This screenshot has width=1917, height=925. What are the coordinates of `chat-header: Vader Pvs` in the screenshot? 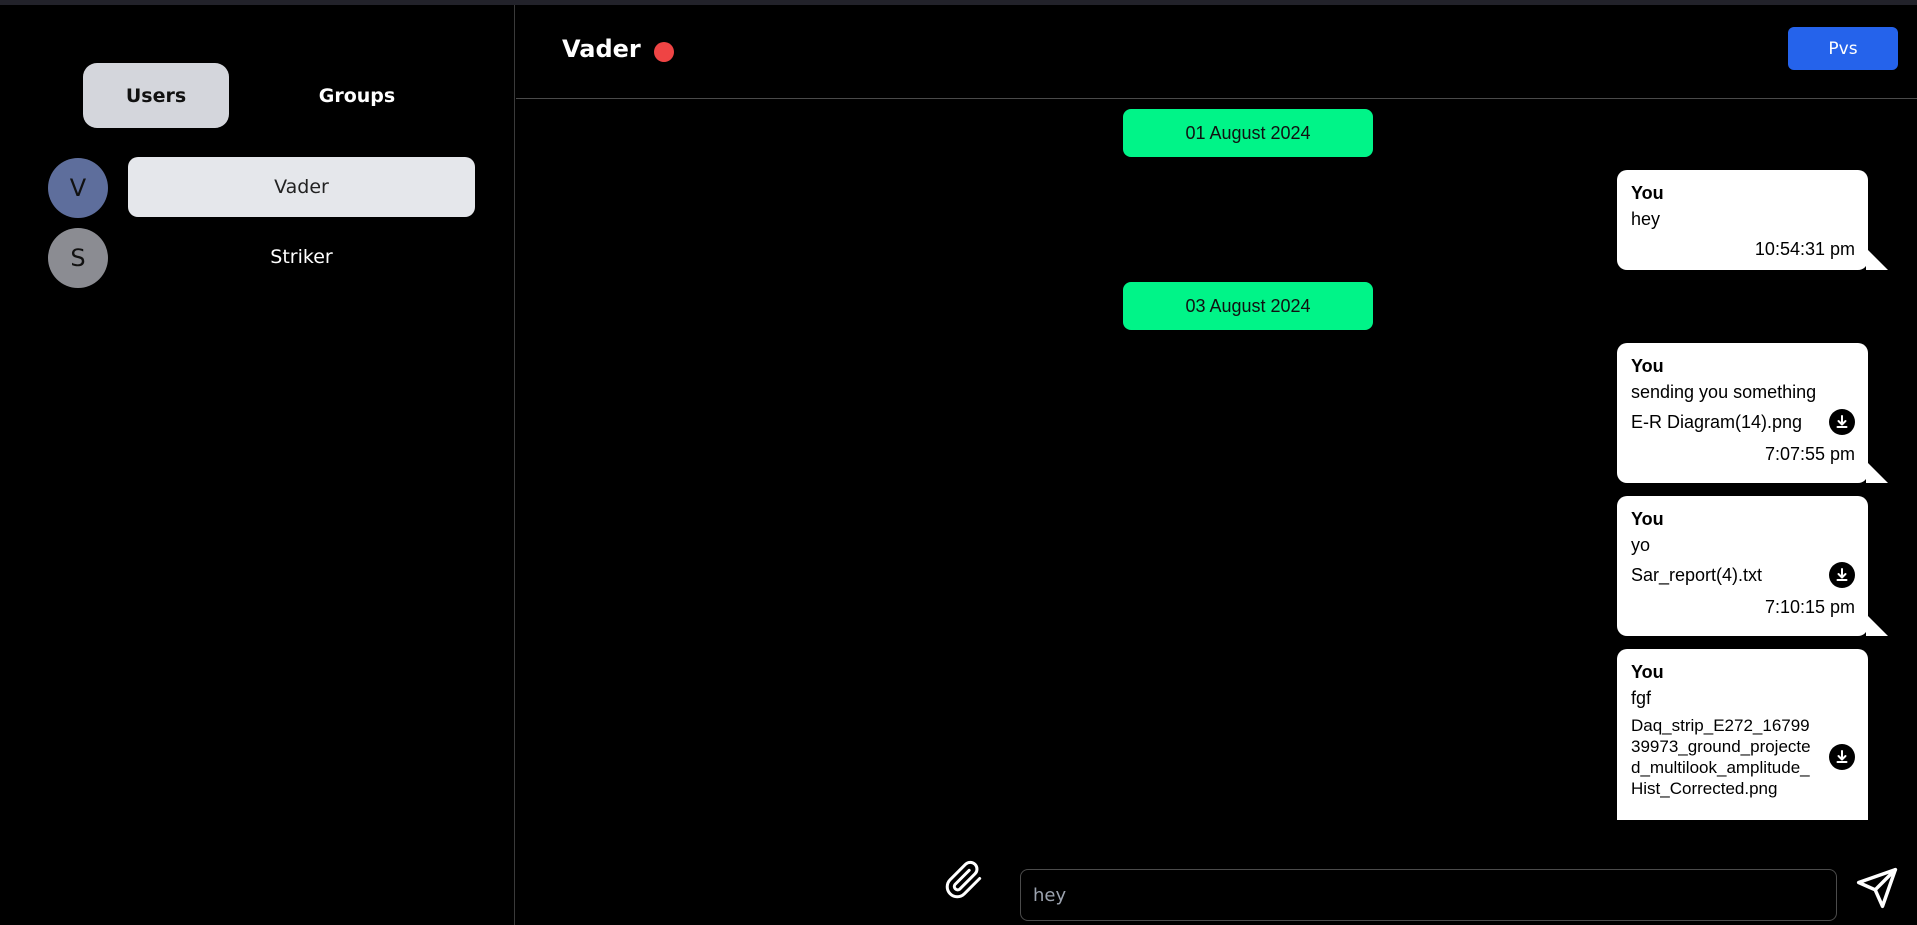 It's located at (1216, 52).